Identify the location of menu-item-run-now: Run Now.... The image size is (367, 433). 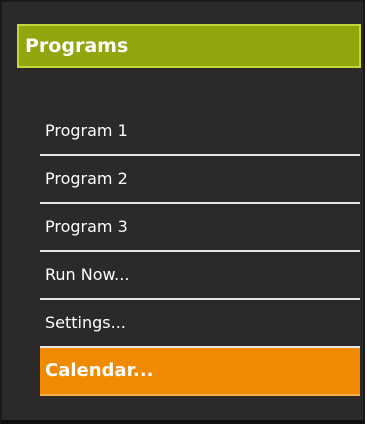
(200, 276).